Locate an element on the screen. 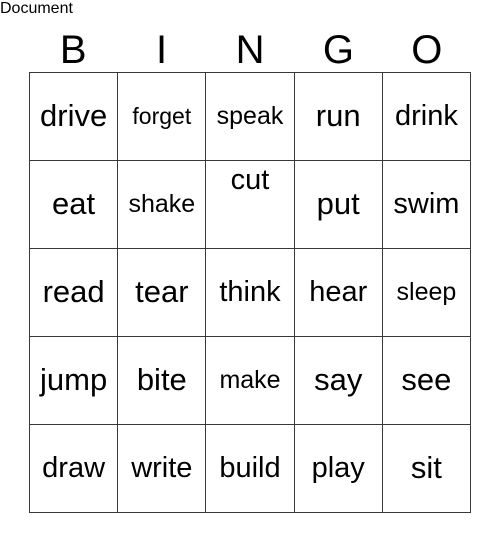 This screenshot has width=500, height=544. bingo-header: BINGO is located at coordinates (250, 43).